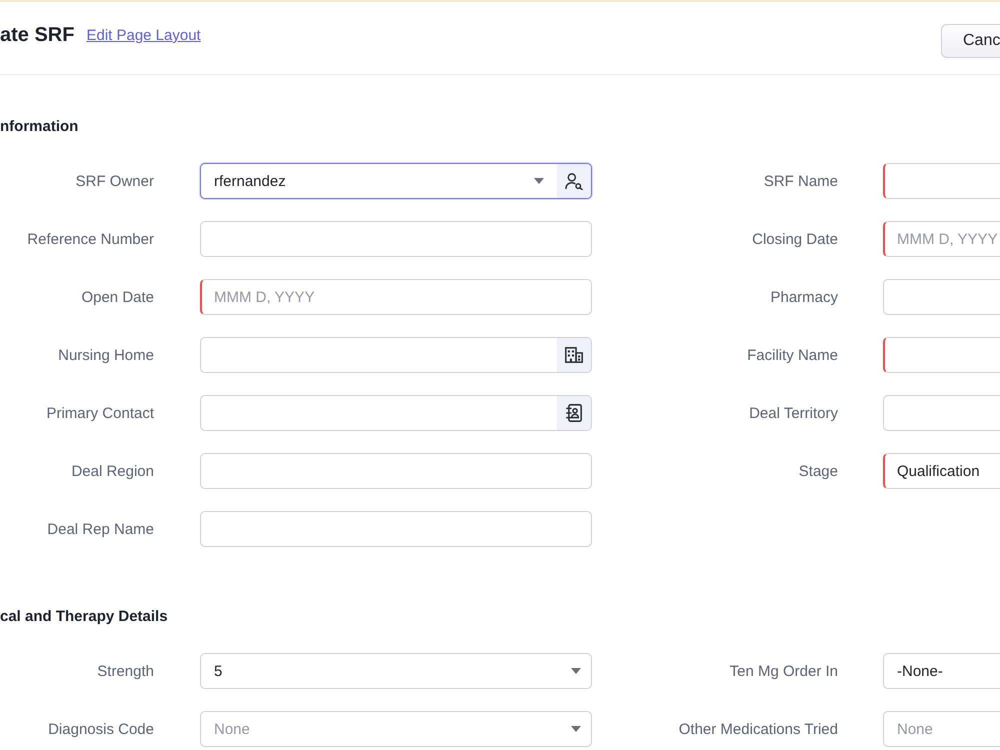 The image size is (1000, 750). Describe the element at coordinates (793, 413) in the screenshot. I see `field-label: Deal Territory` at that location.